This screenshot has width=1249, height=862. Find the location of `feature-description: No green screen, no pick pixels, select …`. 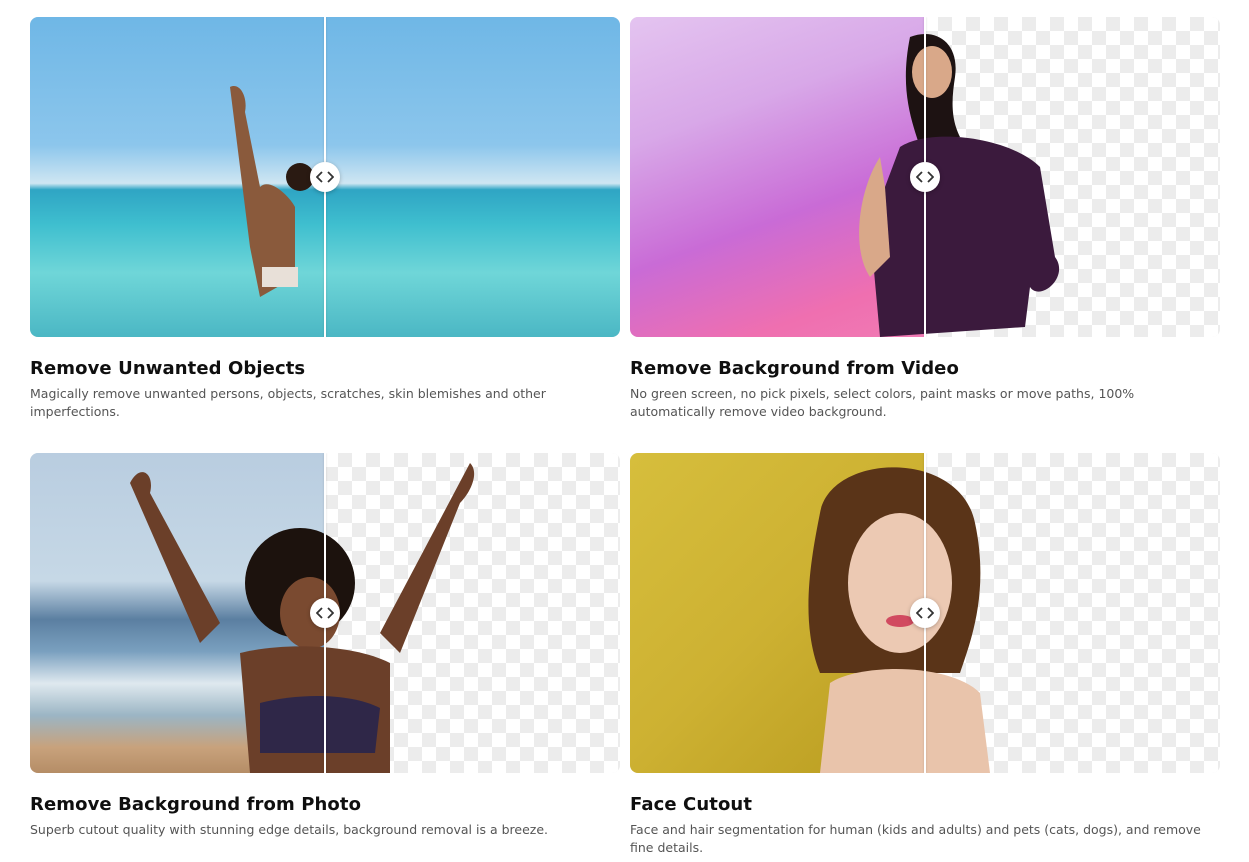

feature-description: No green screen, no pick pixels, select … is located at coordinates (882, 402).